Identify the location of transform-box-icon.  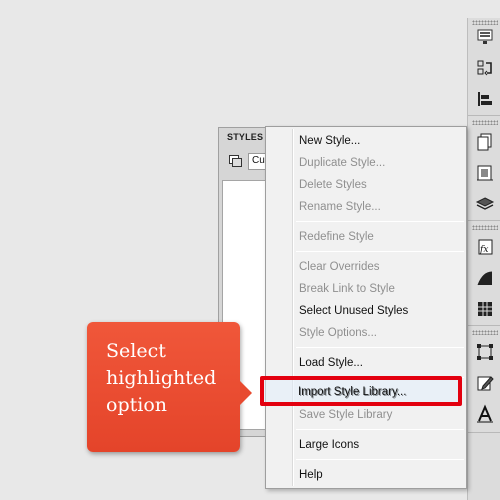
(485, 352).